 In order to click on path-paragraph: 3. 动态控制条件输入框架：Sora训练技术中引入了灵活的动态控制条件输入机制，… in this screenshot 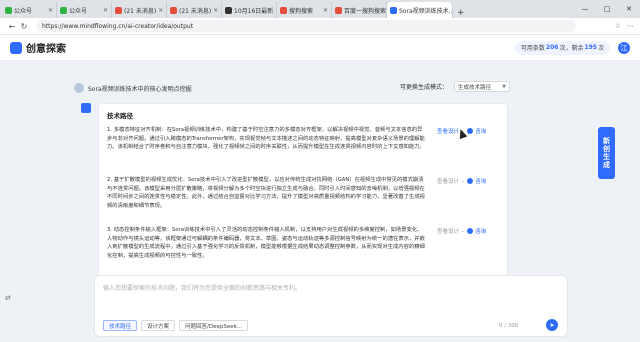, I will do `click(266, 243)`.